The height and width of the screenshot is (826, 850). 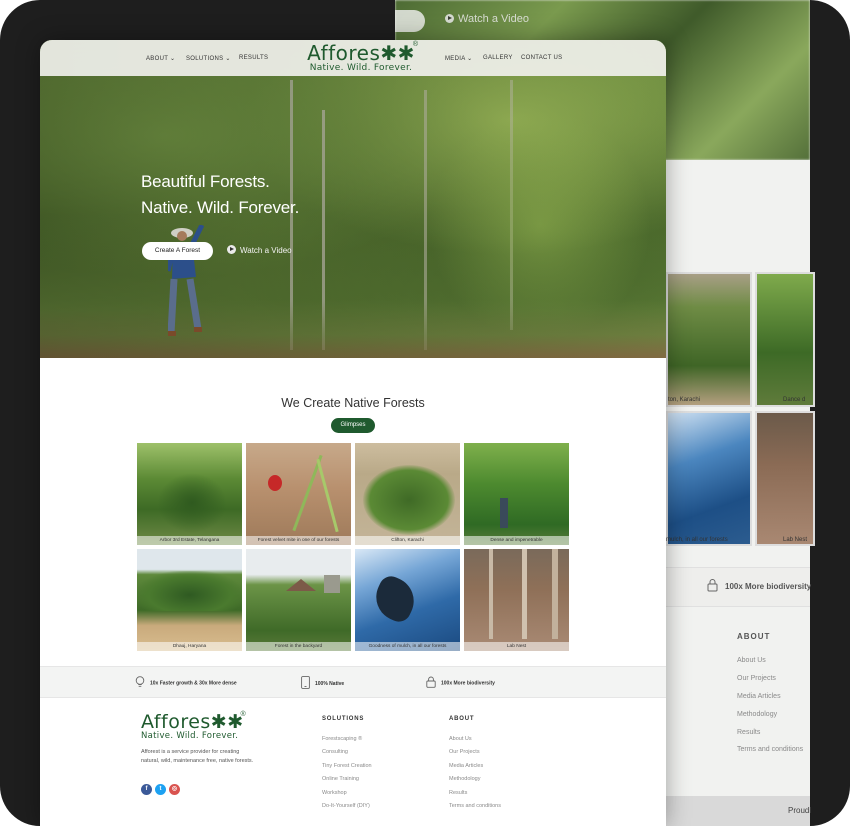 I want to click on section-title: We Create Native Forests, so click(x=353, y=403).